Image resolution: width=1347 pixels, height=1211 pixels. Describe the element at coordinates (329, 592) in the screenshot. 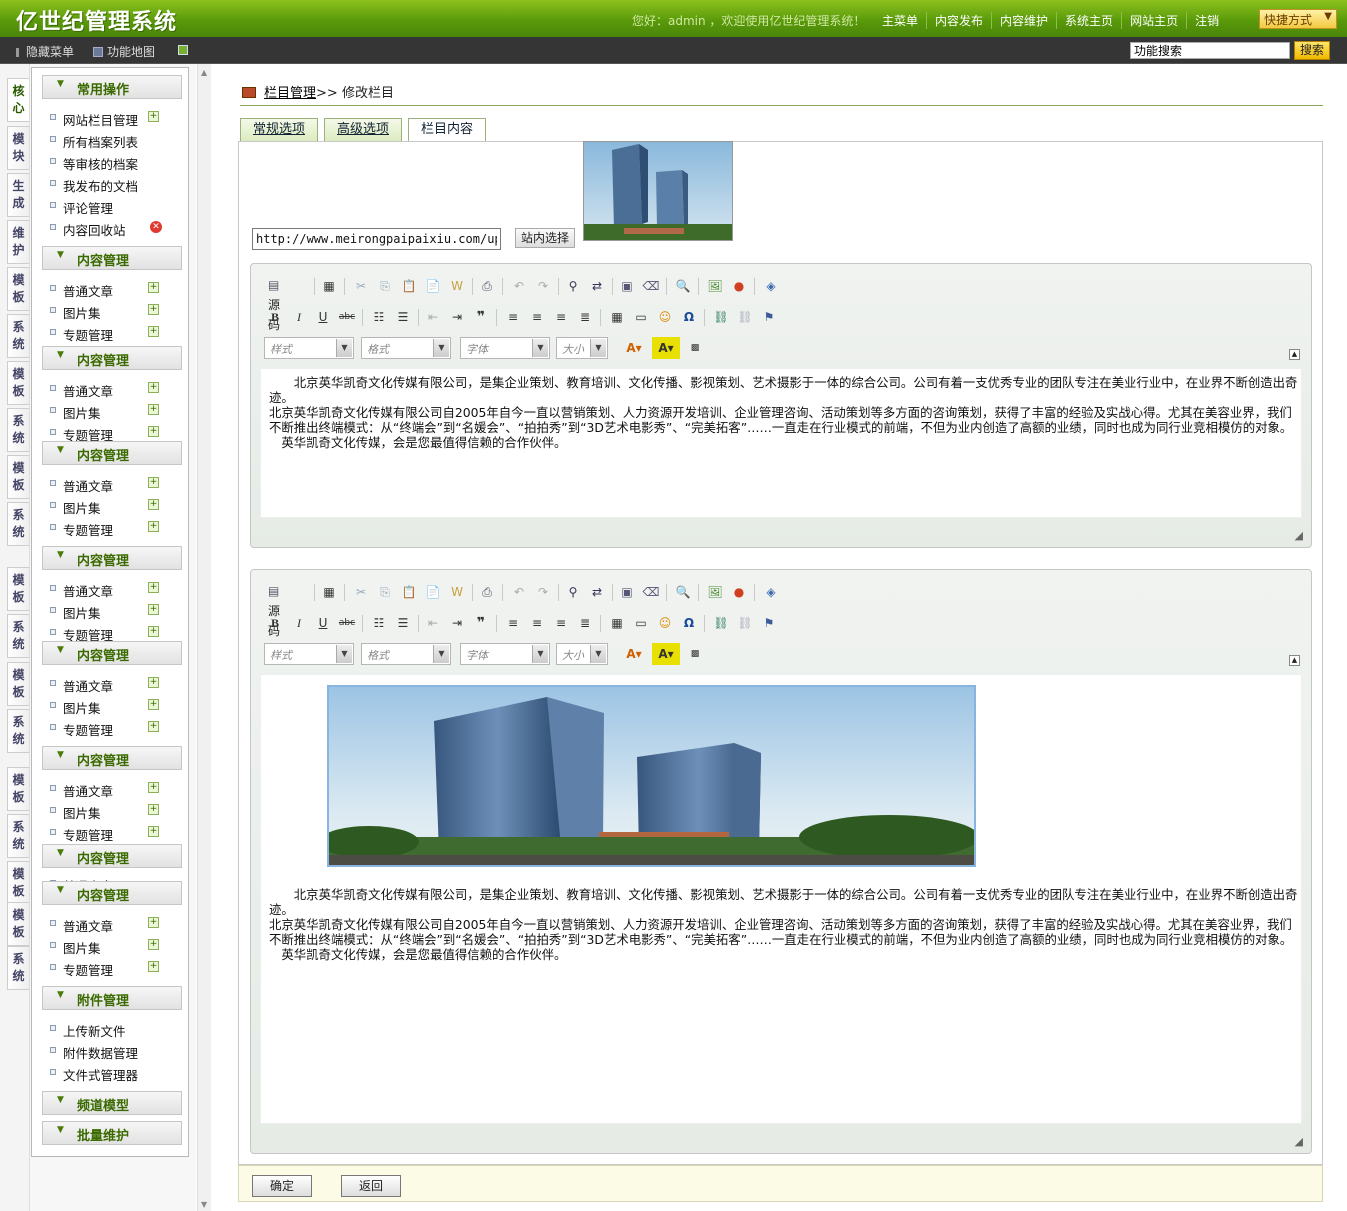

I see `templates-icon: ▦` at that location.